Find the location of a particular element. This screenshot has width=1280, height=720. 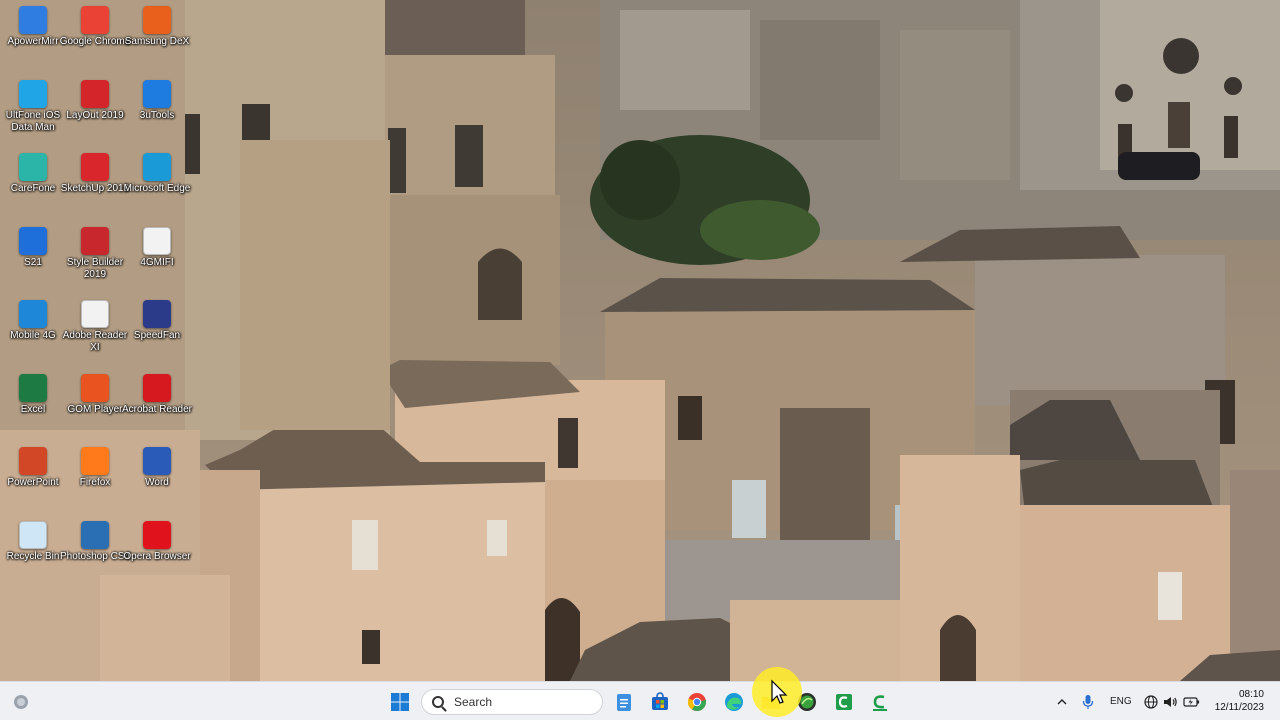

desktop-icon-label: 4GMIFI is located at coordinates (157, 262).